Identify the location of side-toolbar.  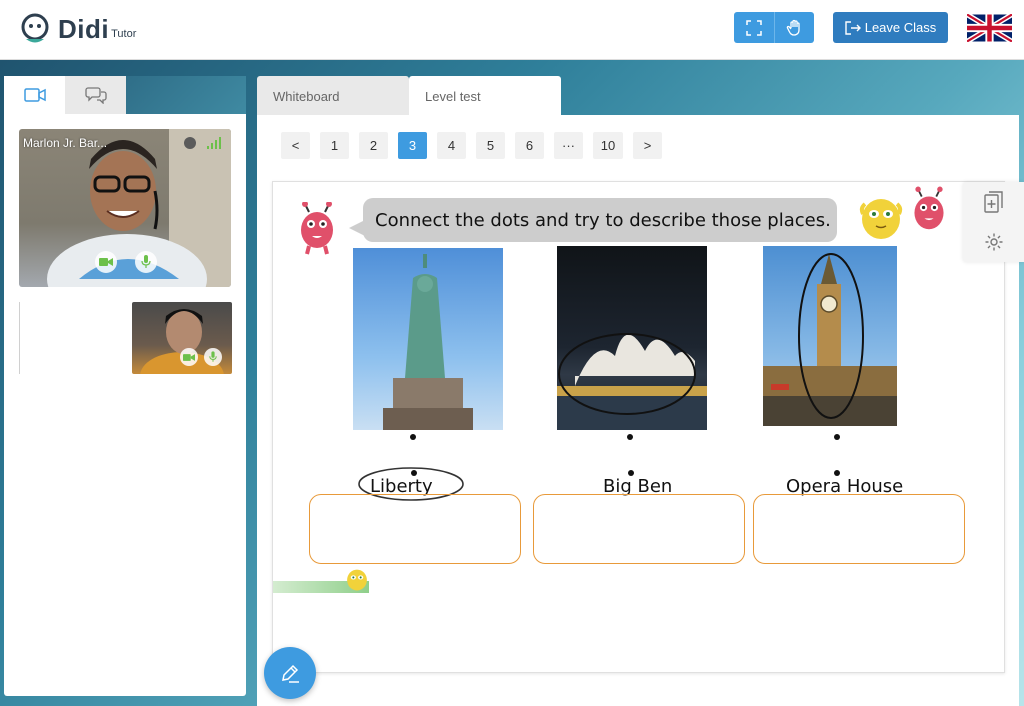
(993, 222).